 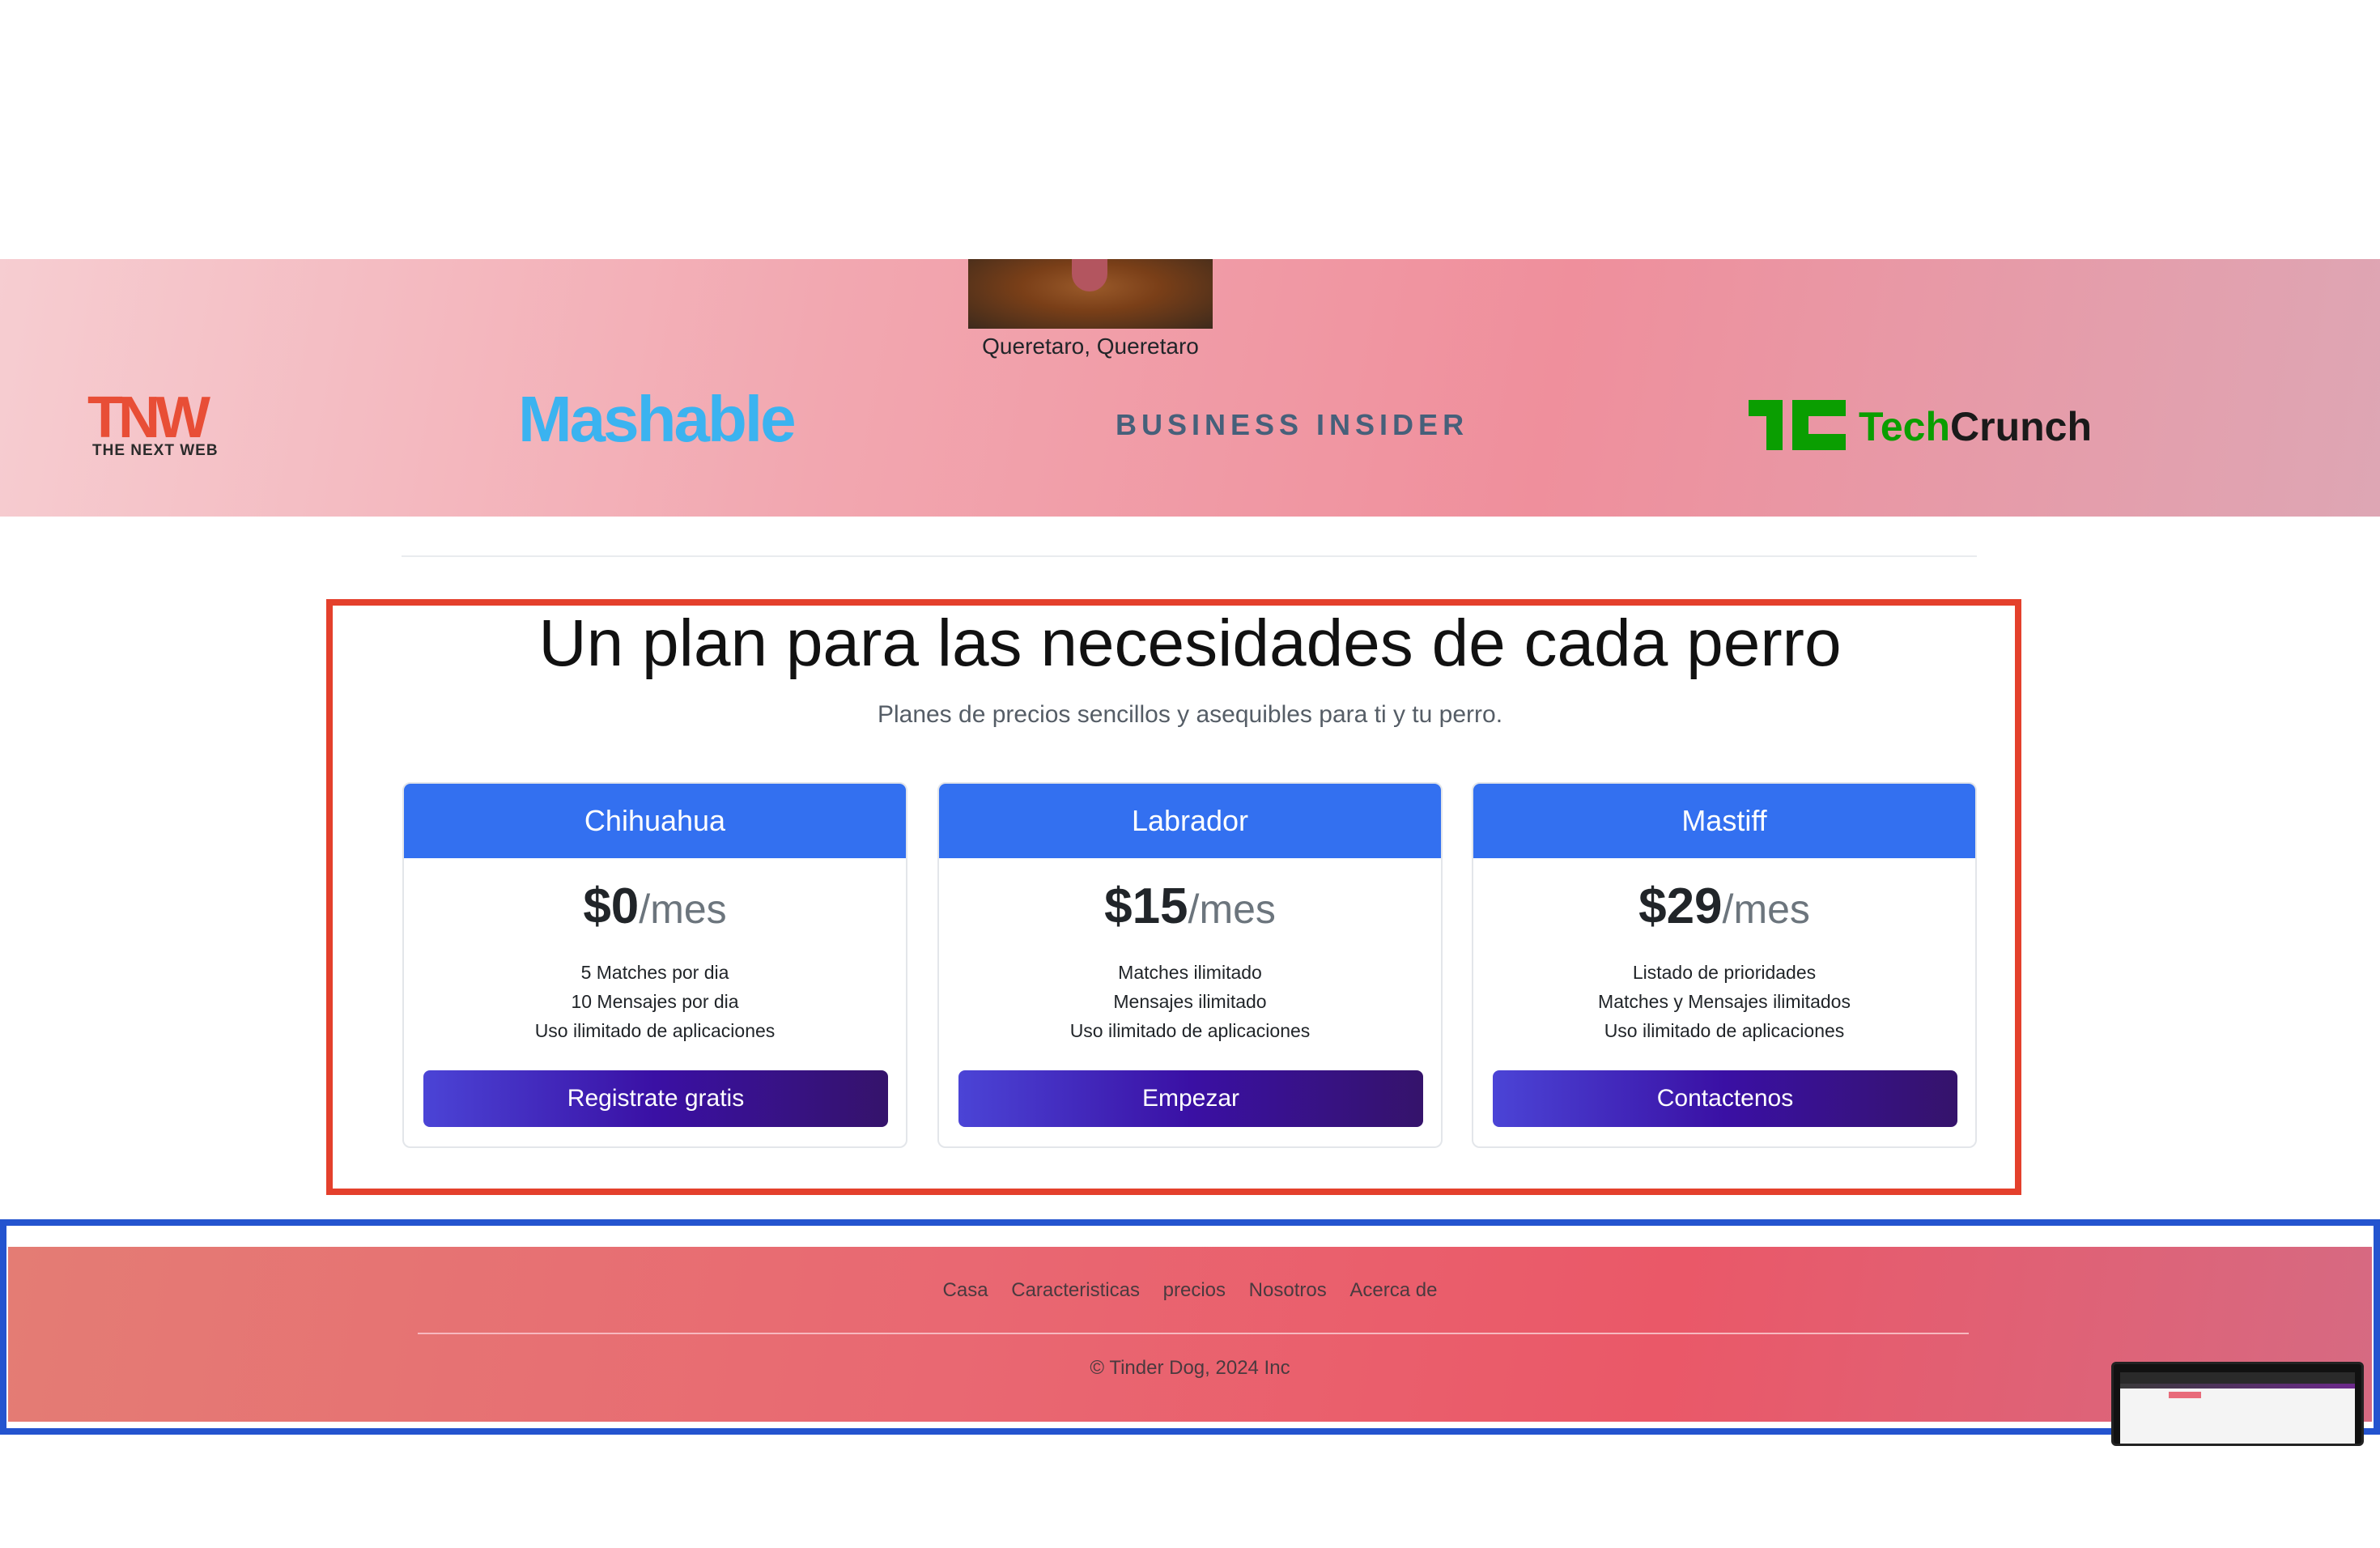 What do you see at coordinates (2237, 1387) in the screenshot?
I see `thumbnail-tabbar` at bounding box center [2237, 1387].